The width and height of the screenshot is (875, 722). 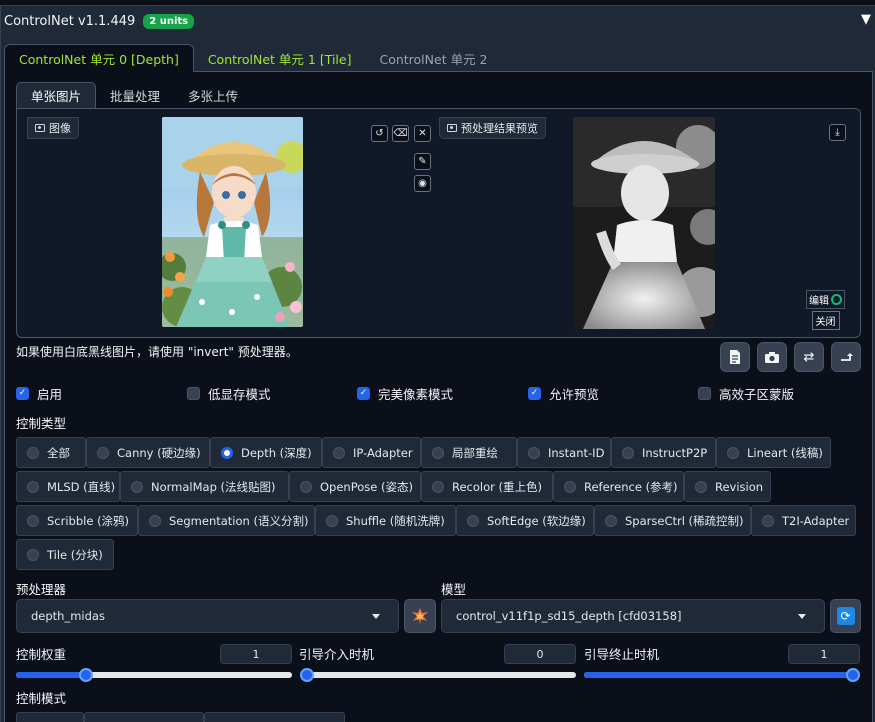 I want to click on control-type-option: Revision, so click(x=727, y=486).